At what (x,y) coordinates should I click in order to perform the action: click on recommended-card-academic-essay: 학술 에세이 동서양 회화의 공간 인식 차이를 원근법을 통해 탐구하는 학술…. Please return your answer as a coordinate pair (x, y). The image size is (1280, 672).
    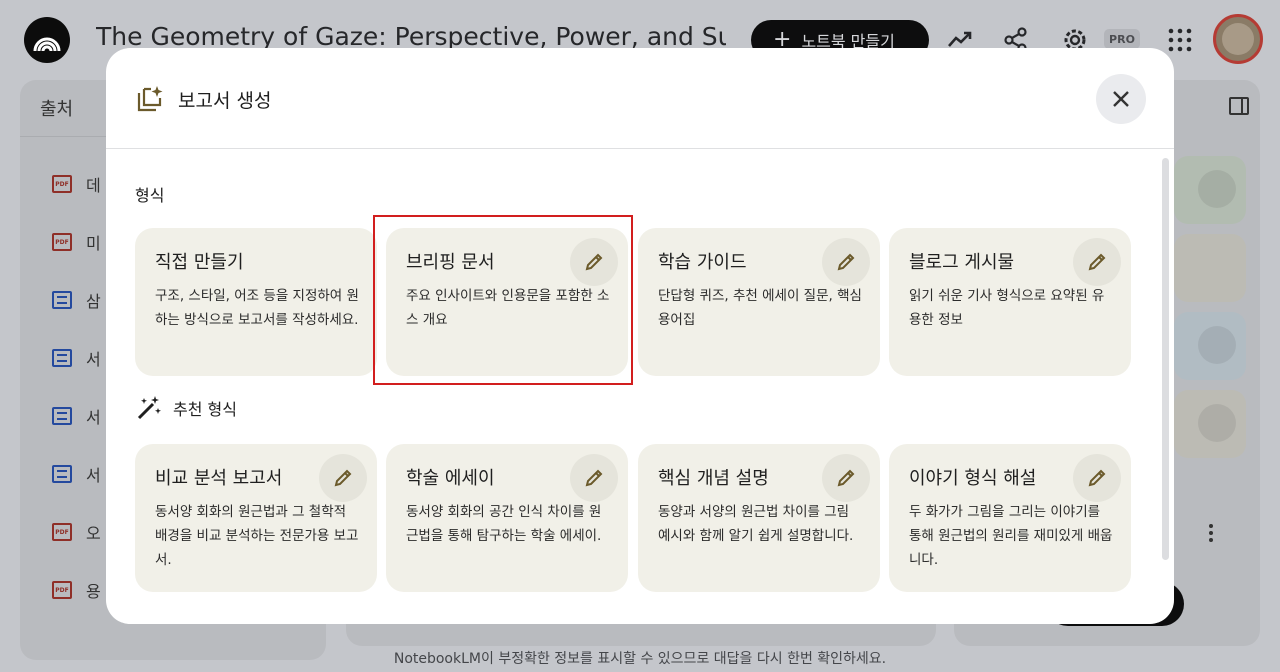
    Looking at the image, I should click on (507, 518).